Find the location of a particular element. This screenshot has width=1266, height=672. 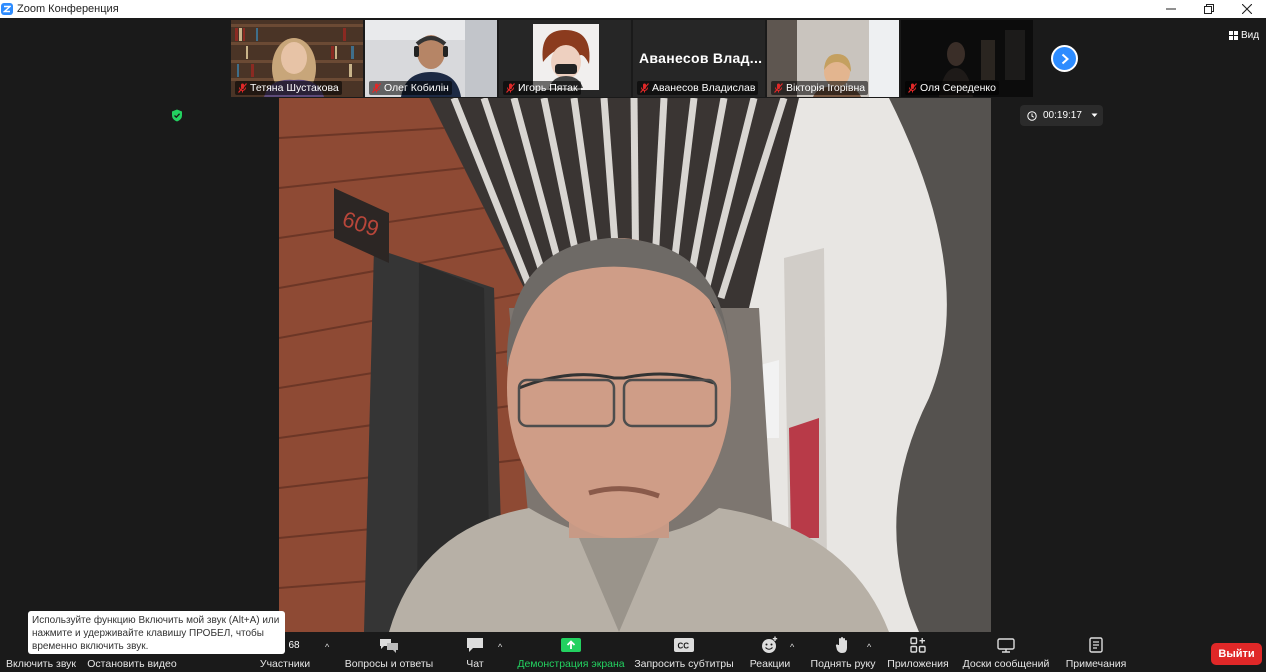

apps-button: Приложения is located at coordinates (918, 652).